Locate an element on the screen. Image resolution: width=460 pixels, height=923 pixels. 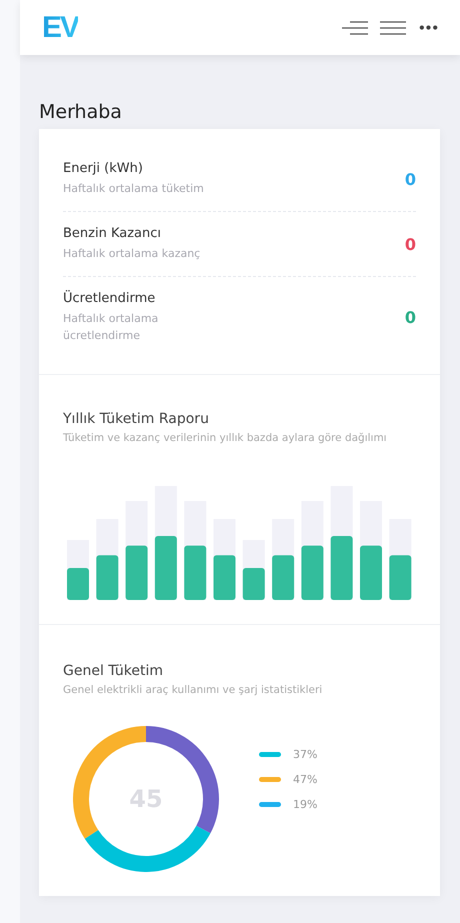
chart-title: Yıllık Tüketim Raporu is located at coordinates (136, 419).